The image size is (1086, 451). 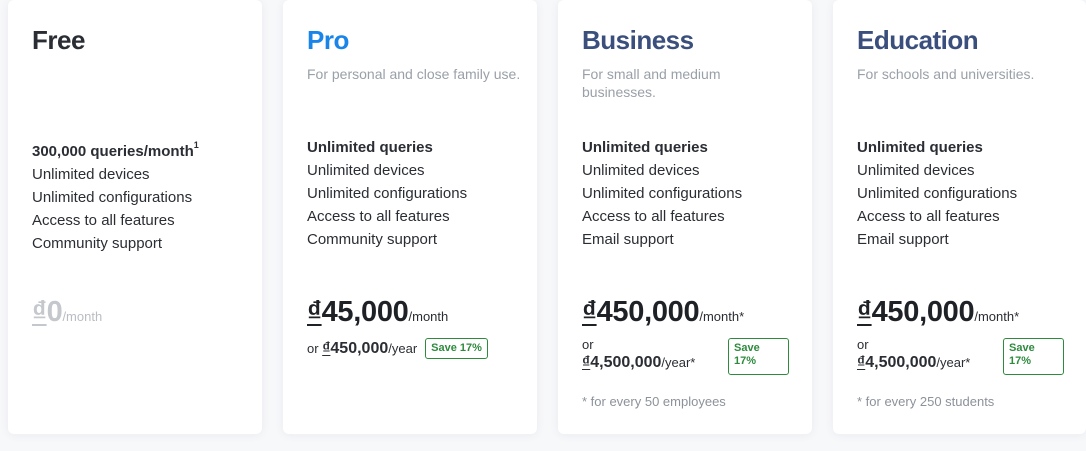 I want to click on price-amount: 0, so click(x=54, y=312).